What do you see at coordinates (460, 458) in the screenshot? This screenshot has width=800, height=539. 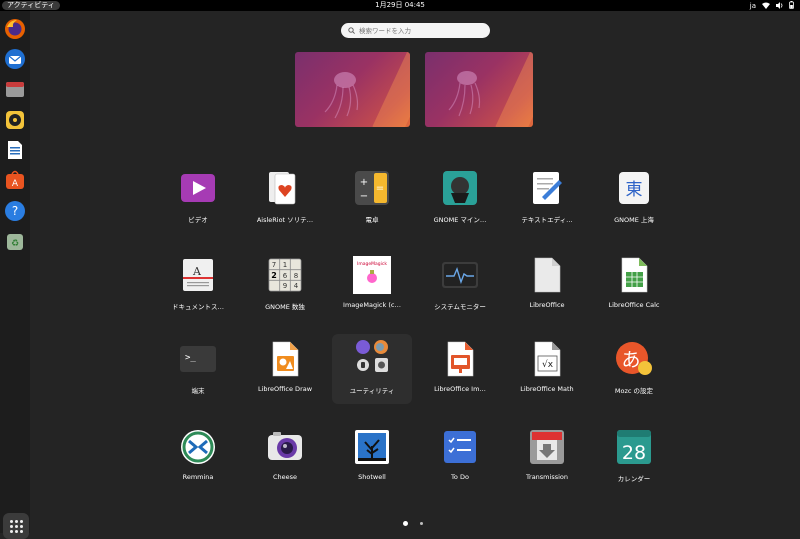 I see `app-todo: To Do` at bounding box center [460, 458].